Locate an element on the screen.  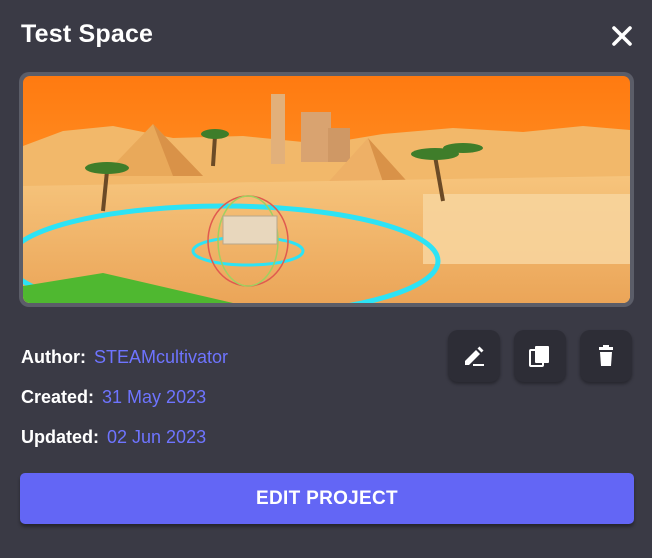
created-row: Created: 31 May 2023 is located at coordinates (113, 397).